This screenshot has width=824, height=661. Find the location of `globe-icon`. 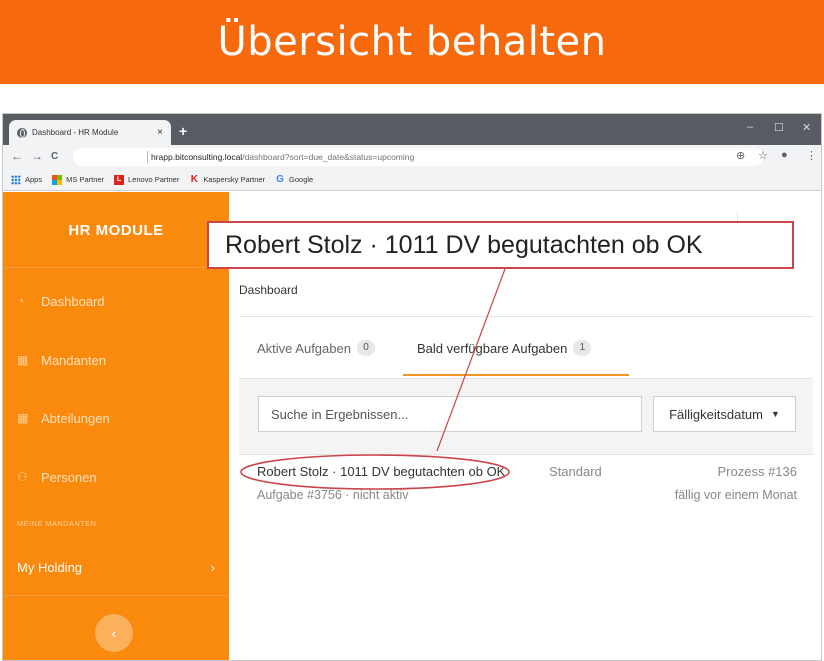

globe-icon is located at coordinates (22, 132).